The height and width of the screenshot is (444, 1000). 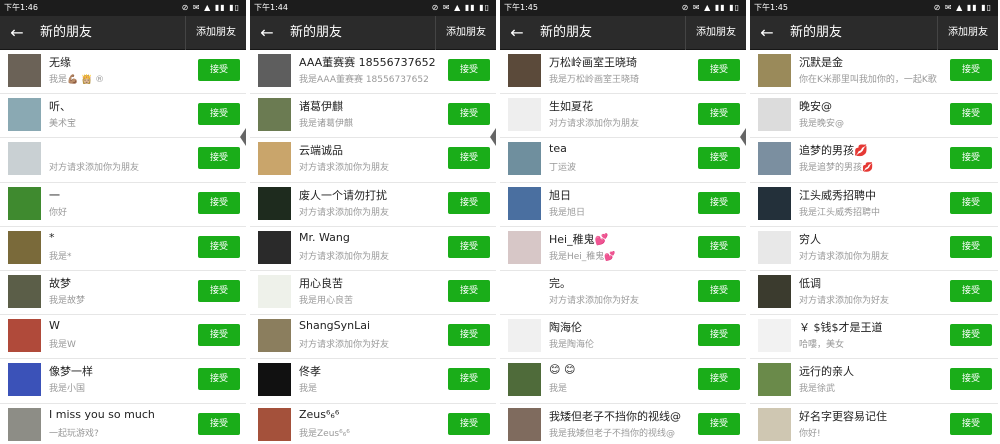 I want to click on friend-request-row: 万松岭画室王晓琦 我是万松岭画室王晓琦 接受, so click(x=623, y=72).